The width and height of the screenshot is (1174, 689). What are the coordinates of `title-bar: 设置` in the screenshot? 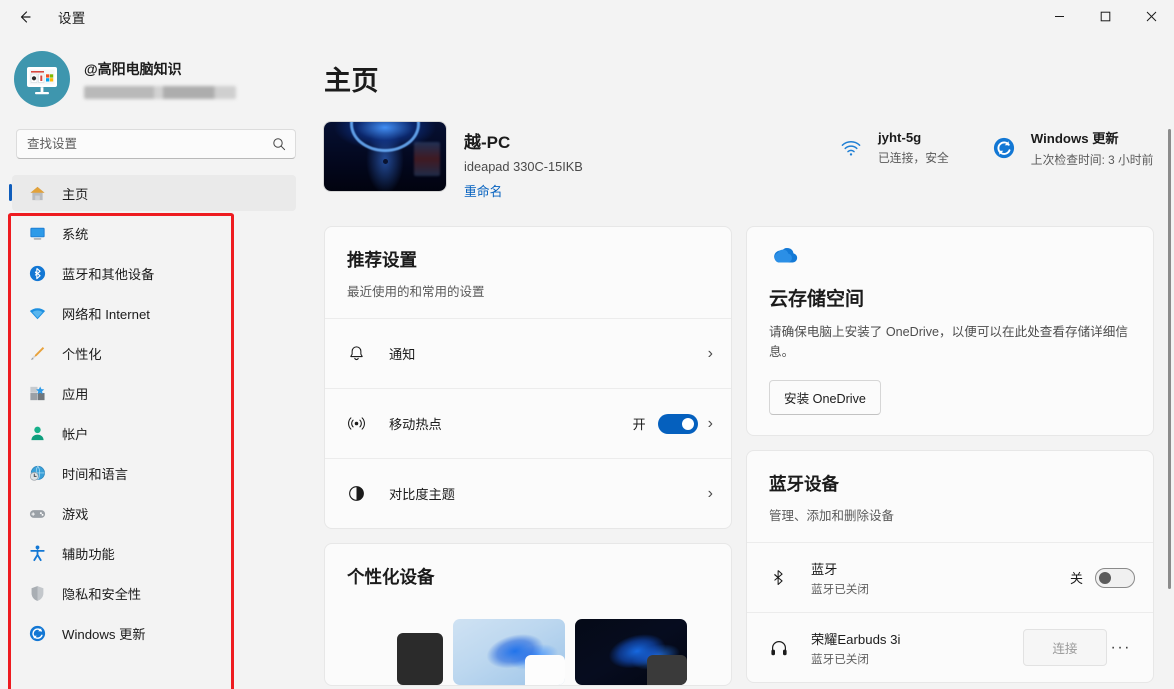 It's located at (587, 16).